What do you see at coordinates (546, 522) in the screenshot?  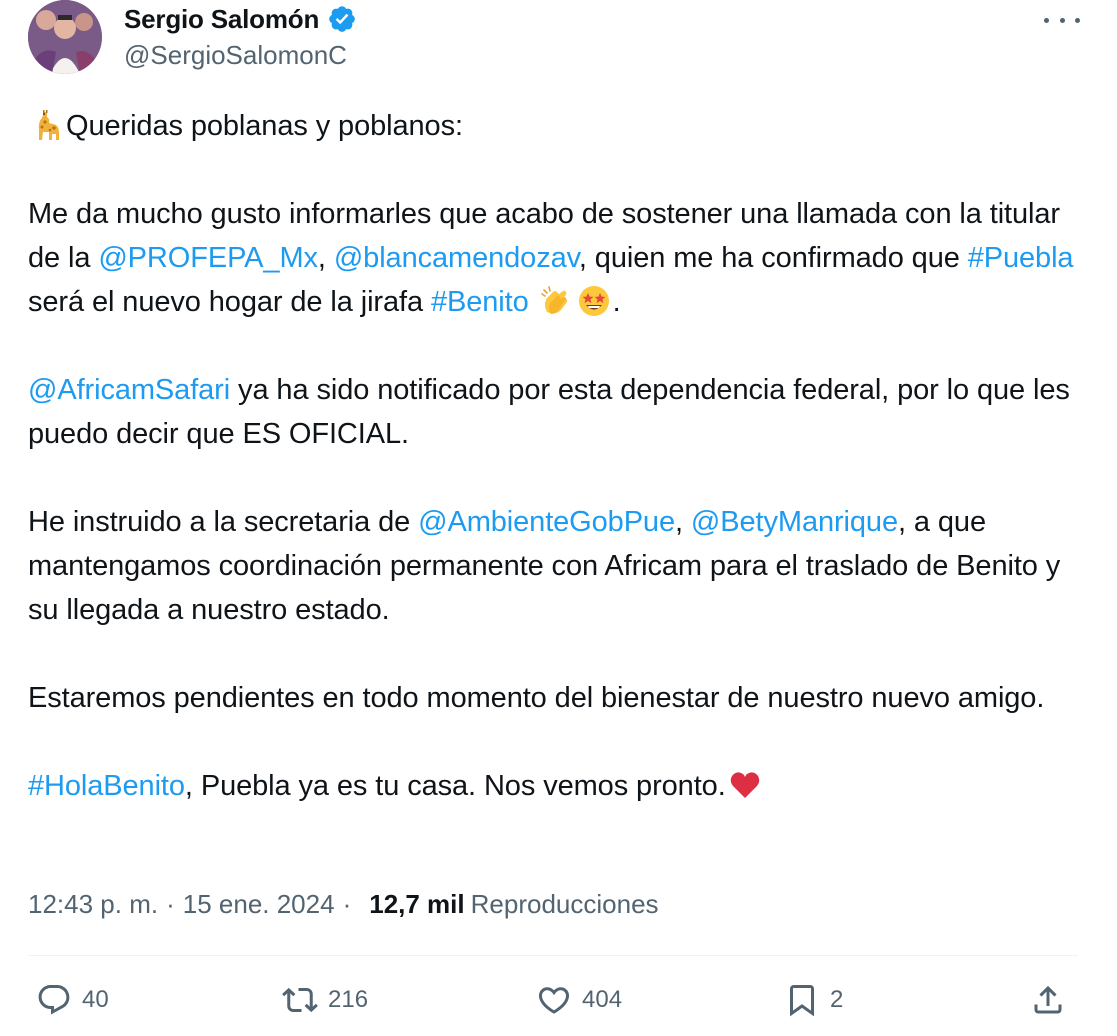 I see `mention-link: @AmbienteGobPue` at bounding box center [546, 522].